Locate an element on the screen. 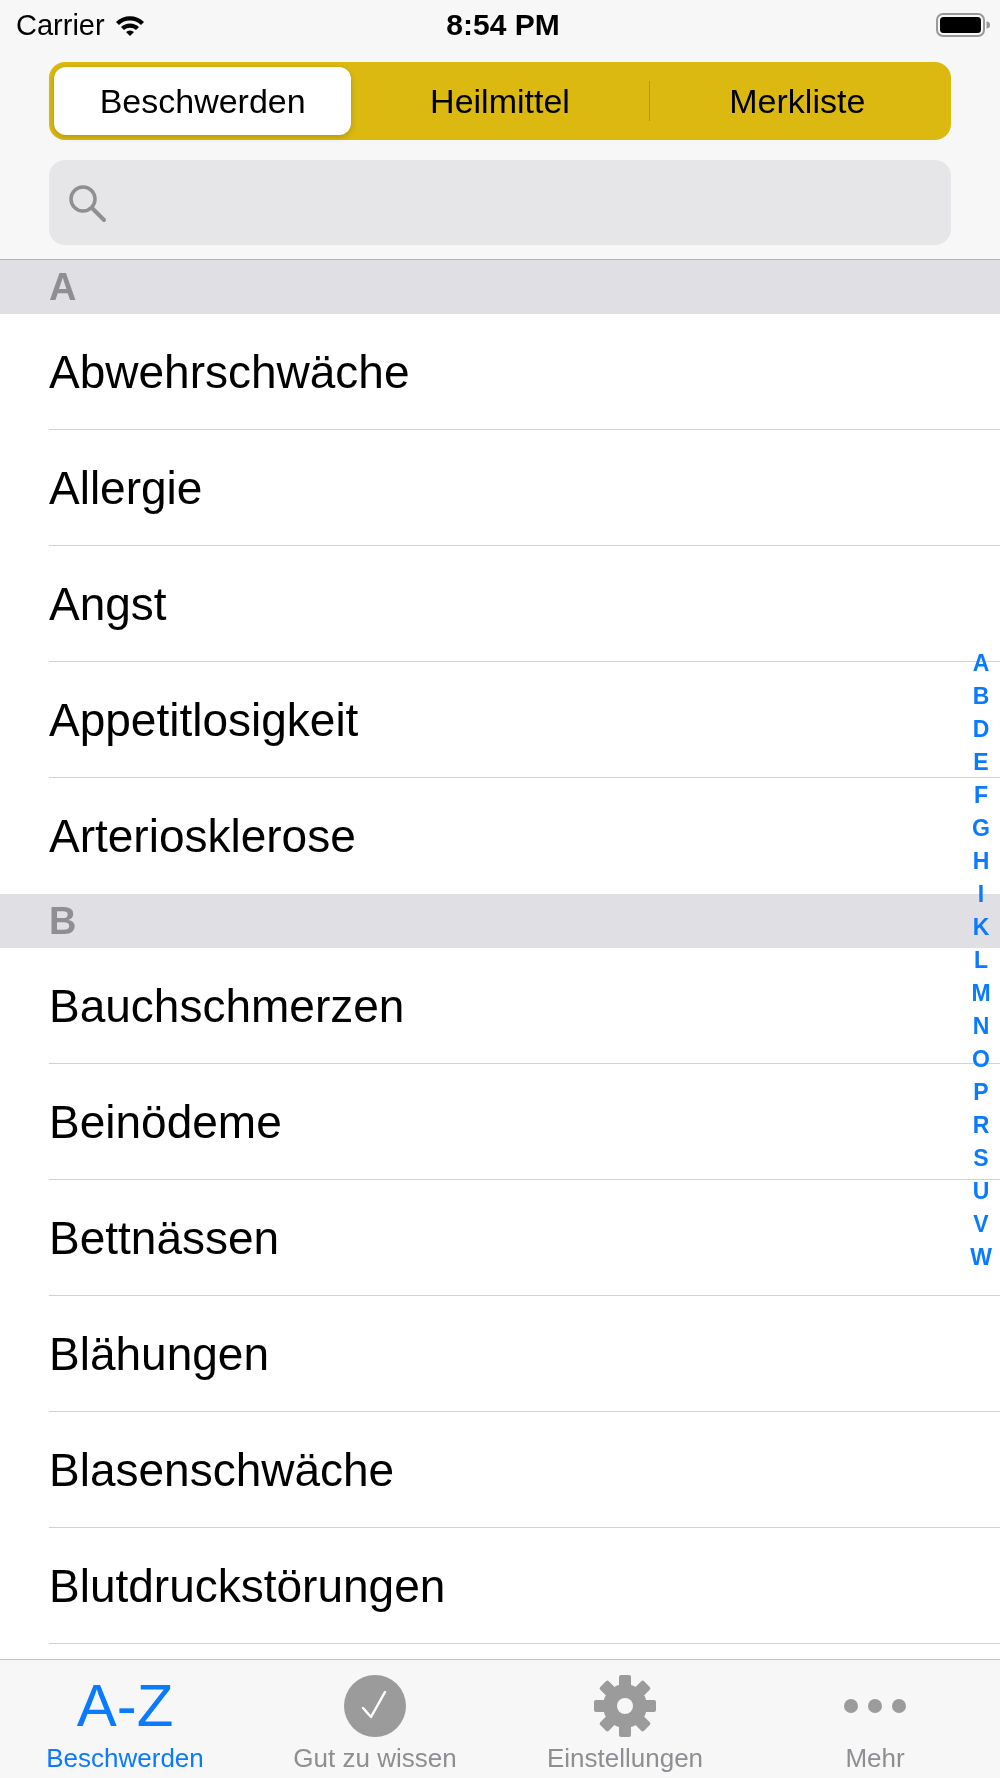 The width and height of the screenshot is (1000, 1778). list-item: Blähungen is located at coordinates (159, 1353).